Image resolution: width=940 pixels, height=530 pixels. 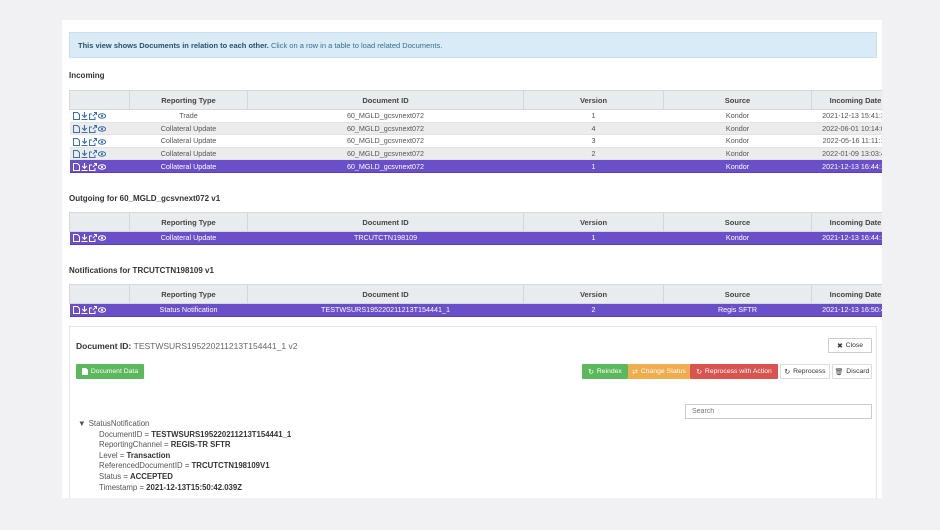 I want to click on tree-field: Level = Transaction, so click(x=184, y=456).